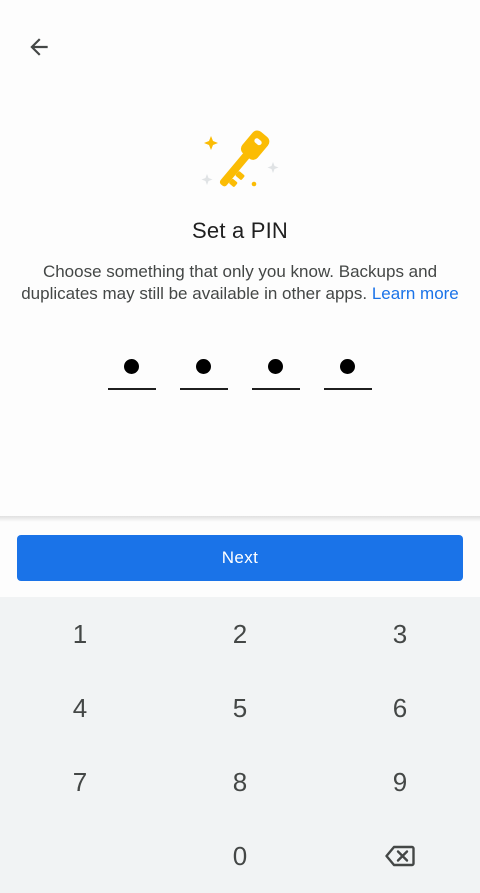 The image size is (480, 893). I want to click on page-title: Set a PIN, so click(240, 230).